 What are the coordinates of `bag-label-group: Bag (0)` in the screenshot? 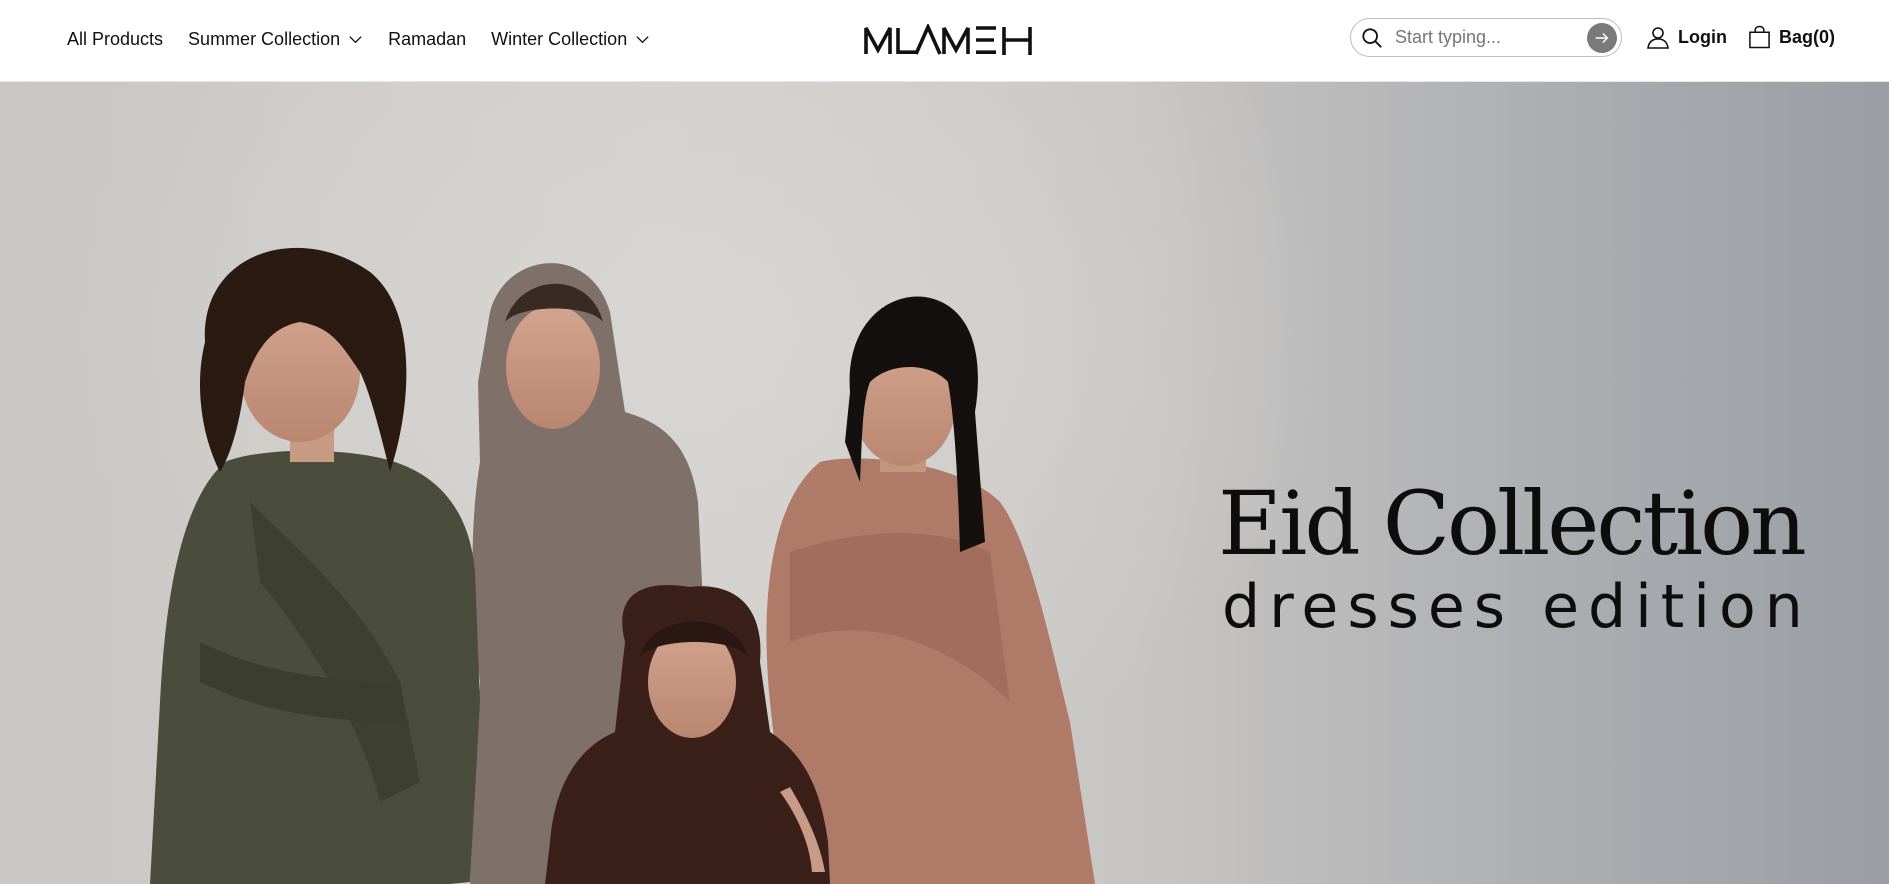 It's located at (1807, 37).